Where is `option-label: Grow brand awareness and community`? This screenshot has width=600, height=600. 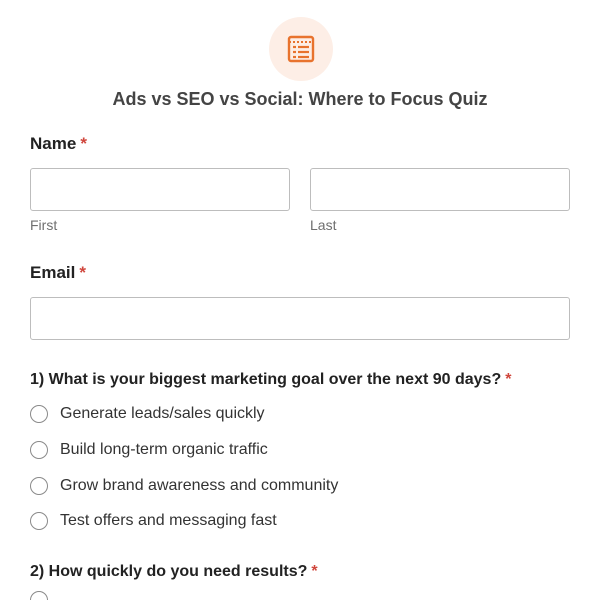
option-label: Grow brand awareness and community is located at coordinates (199, 485).